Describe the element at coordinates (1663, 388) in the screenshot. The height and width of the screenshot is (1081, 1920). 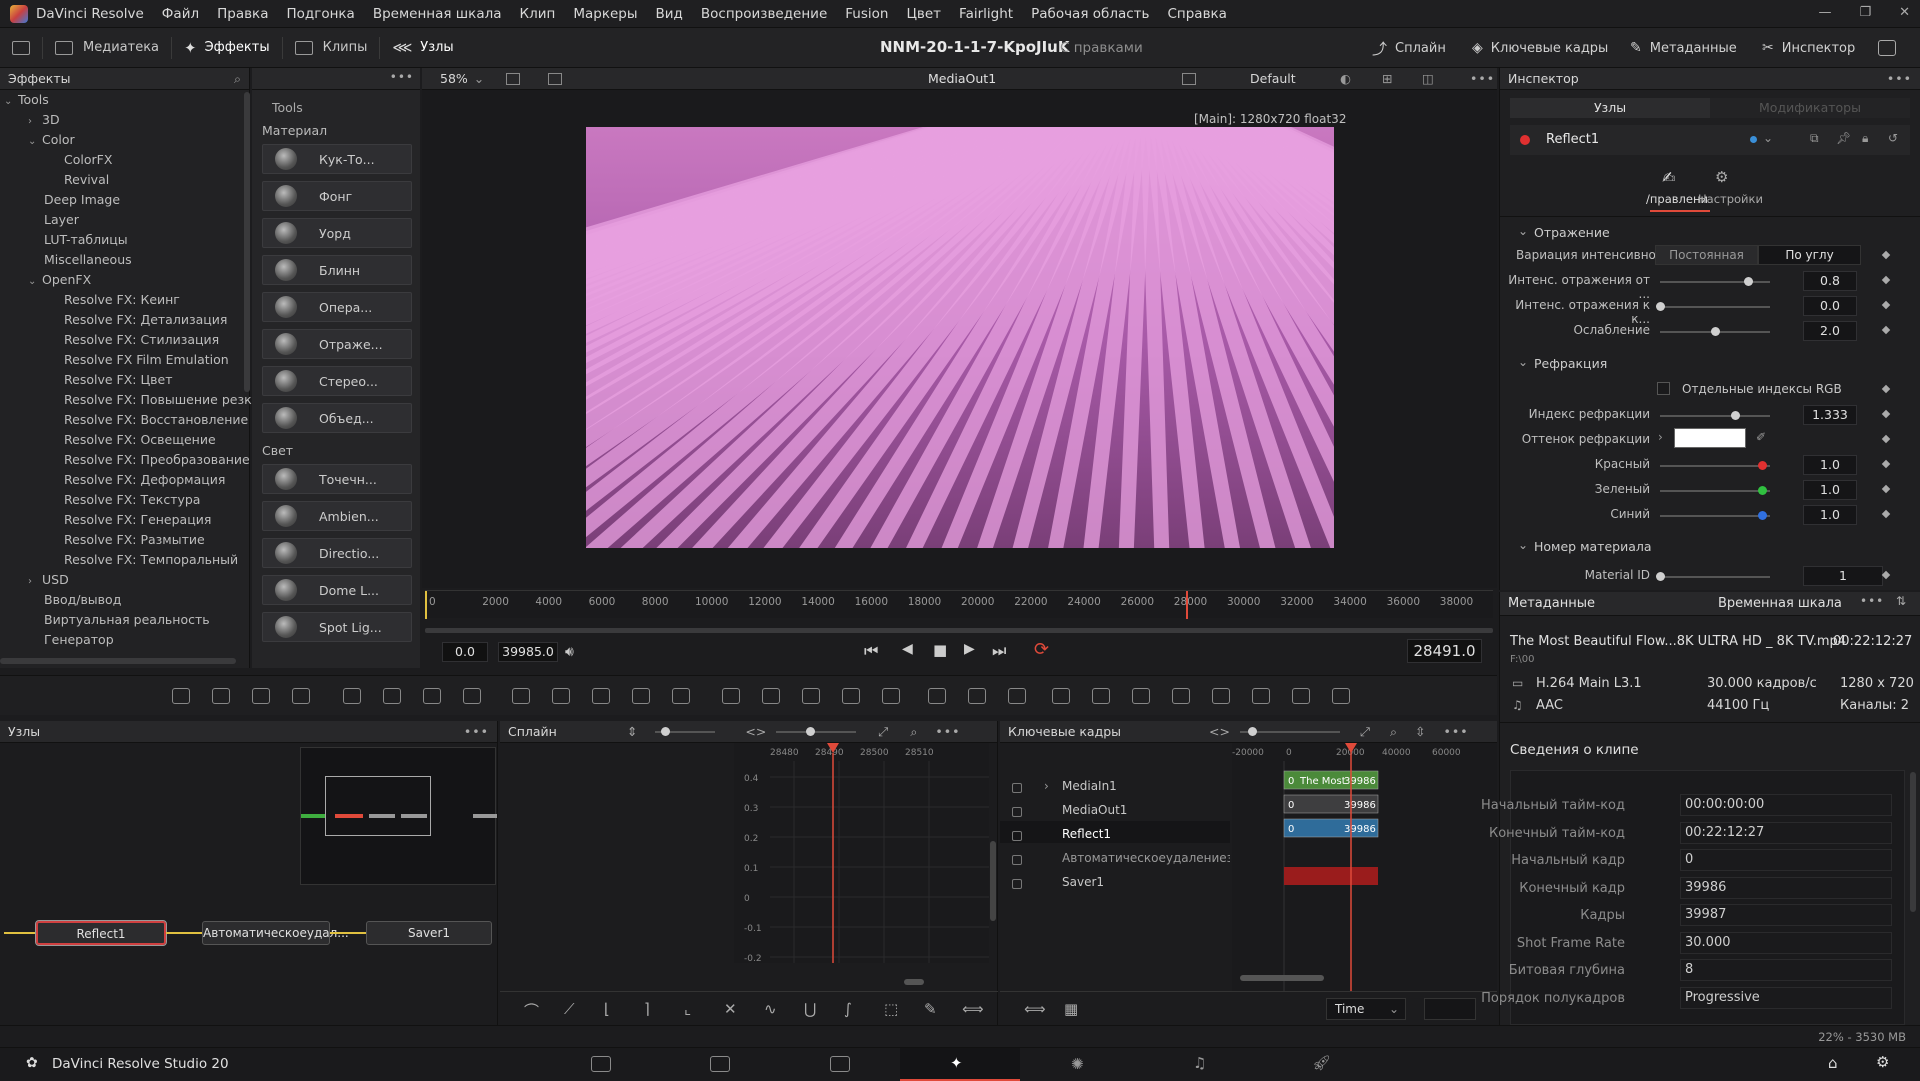
I see `rgb-indices-checkbox` at that location.